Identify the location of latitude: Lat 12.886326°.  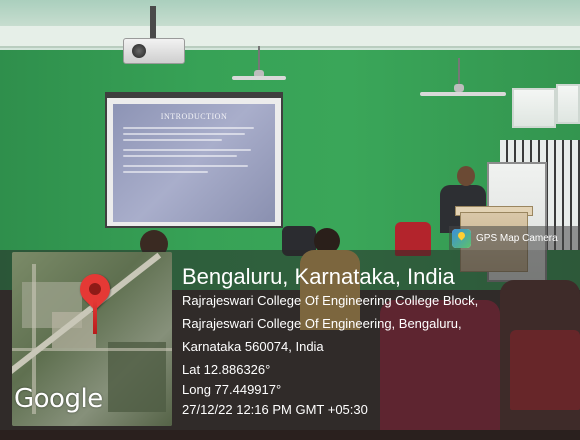
(226, 369).